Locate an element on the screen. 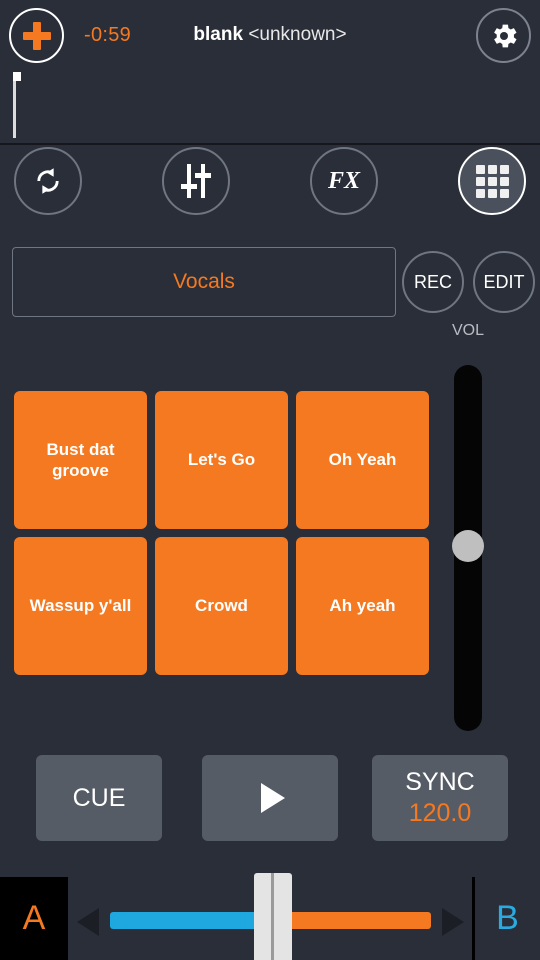  transport-bar: CUE SYNC 120.0 is located at coordinates (270, 798).